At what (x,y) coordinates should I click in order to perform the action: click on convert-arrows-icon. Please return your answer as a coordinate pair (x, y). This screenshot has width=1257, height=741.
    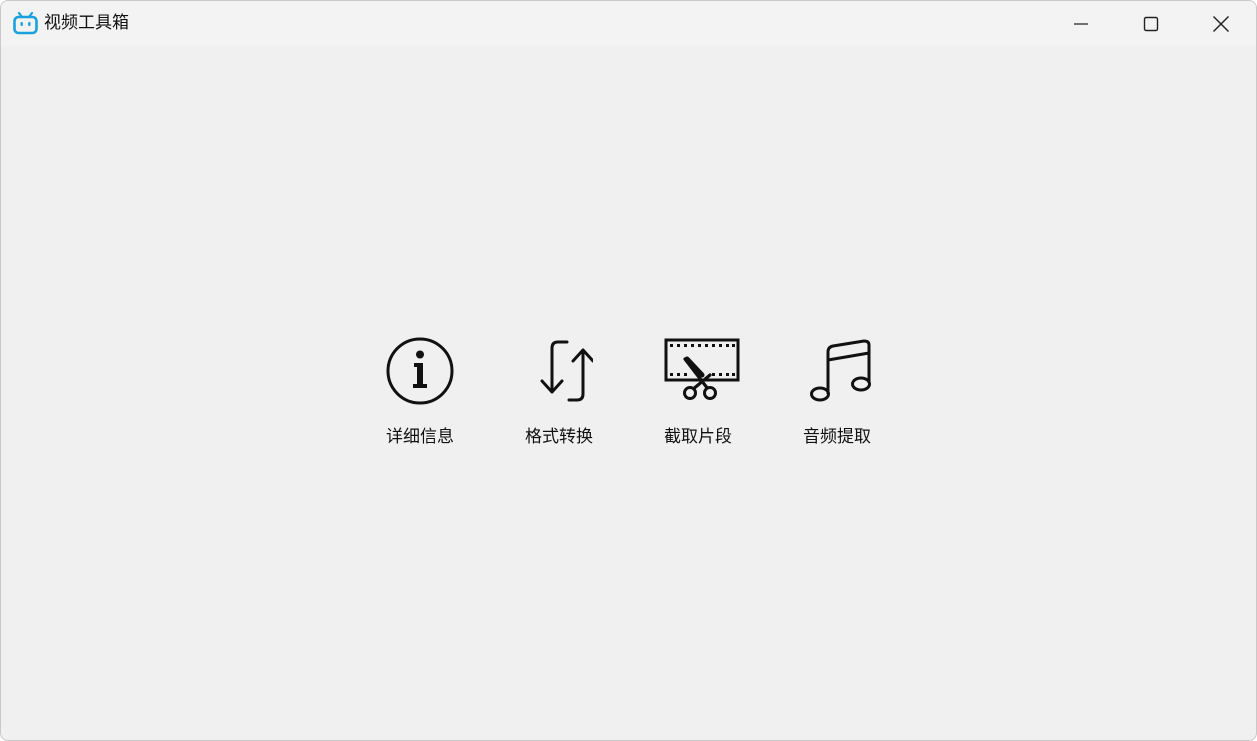
    Looking at the image, I should click on (560, 371).